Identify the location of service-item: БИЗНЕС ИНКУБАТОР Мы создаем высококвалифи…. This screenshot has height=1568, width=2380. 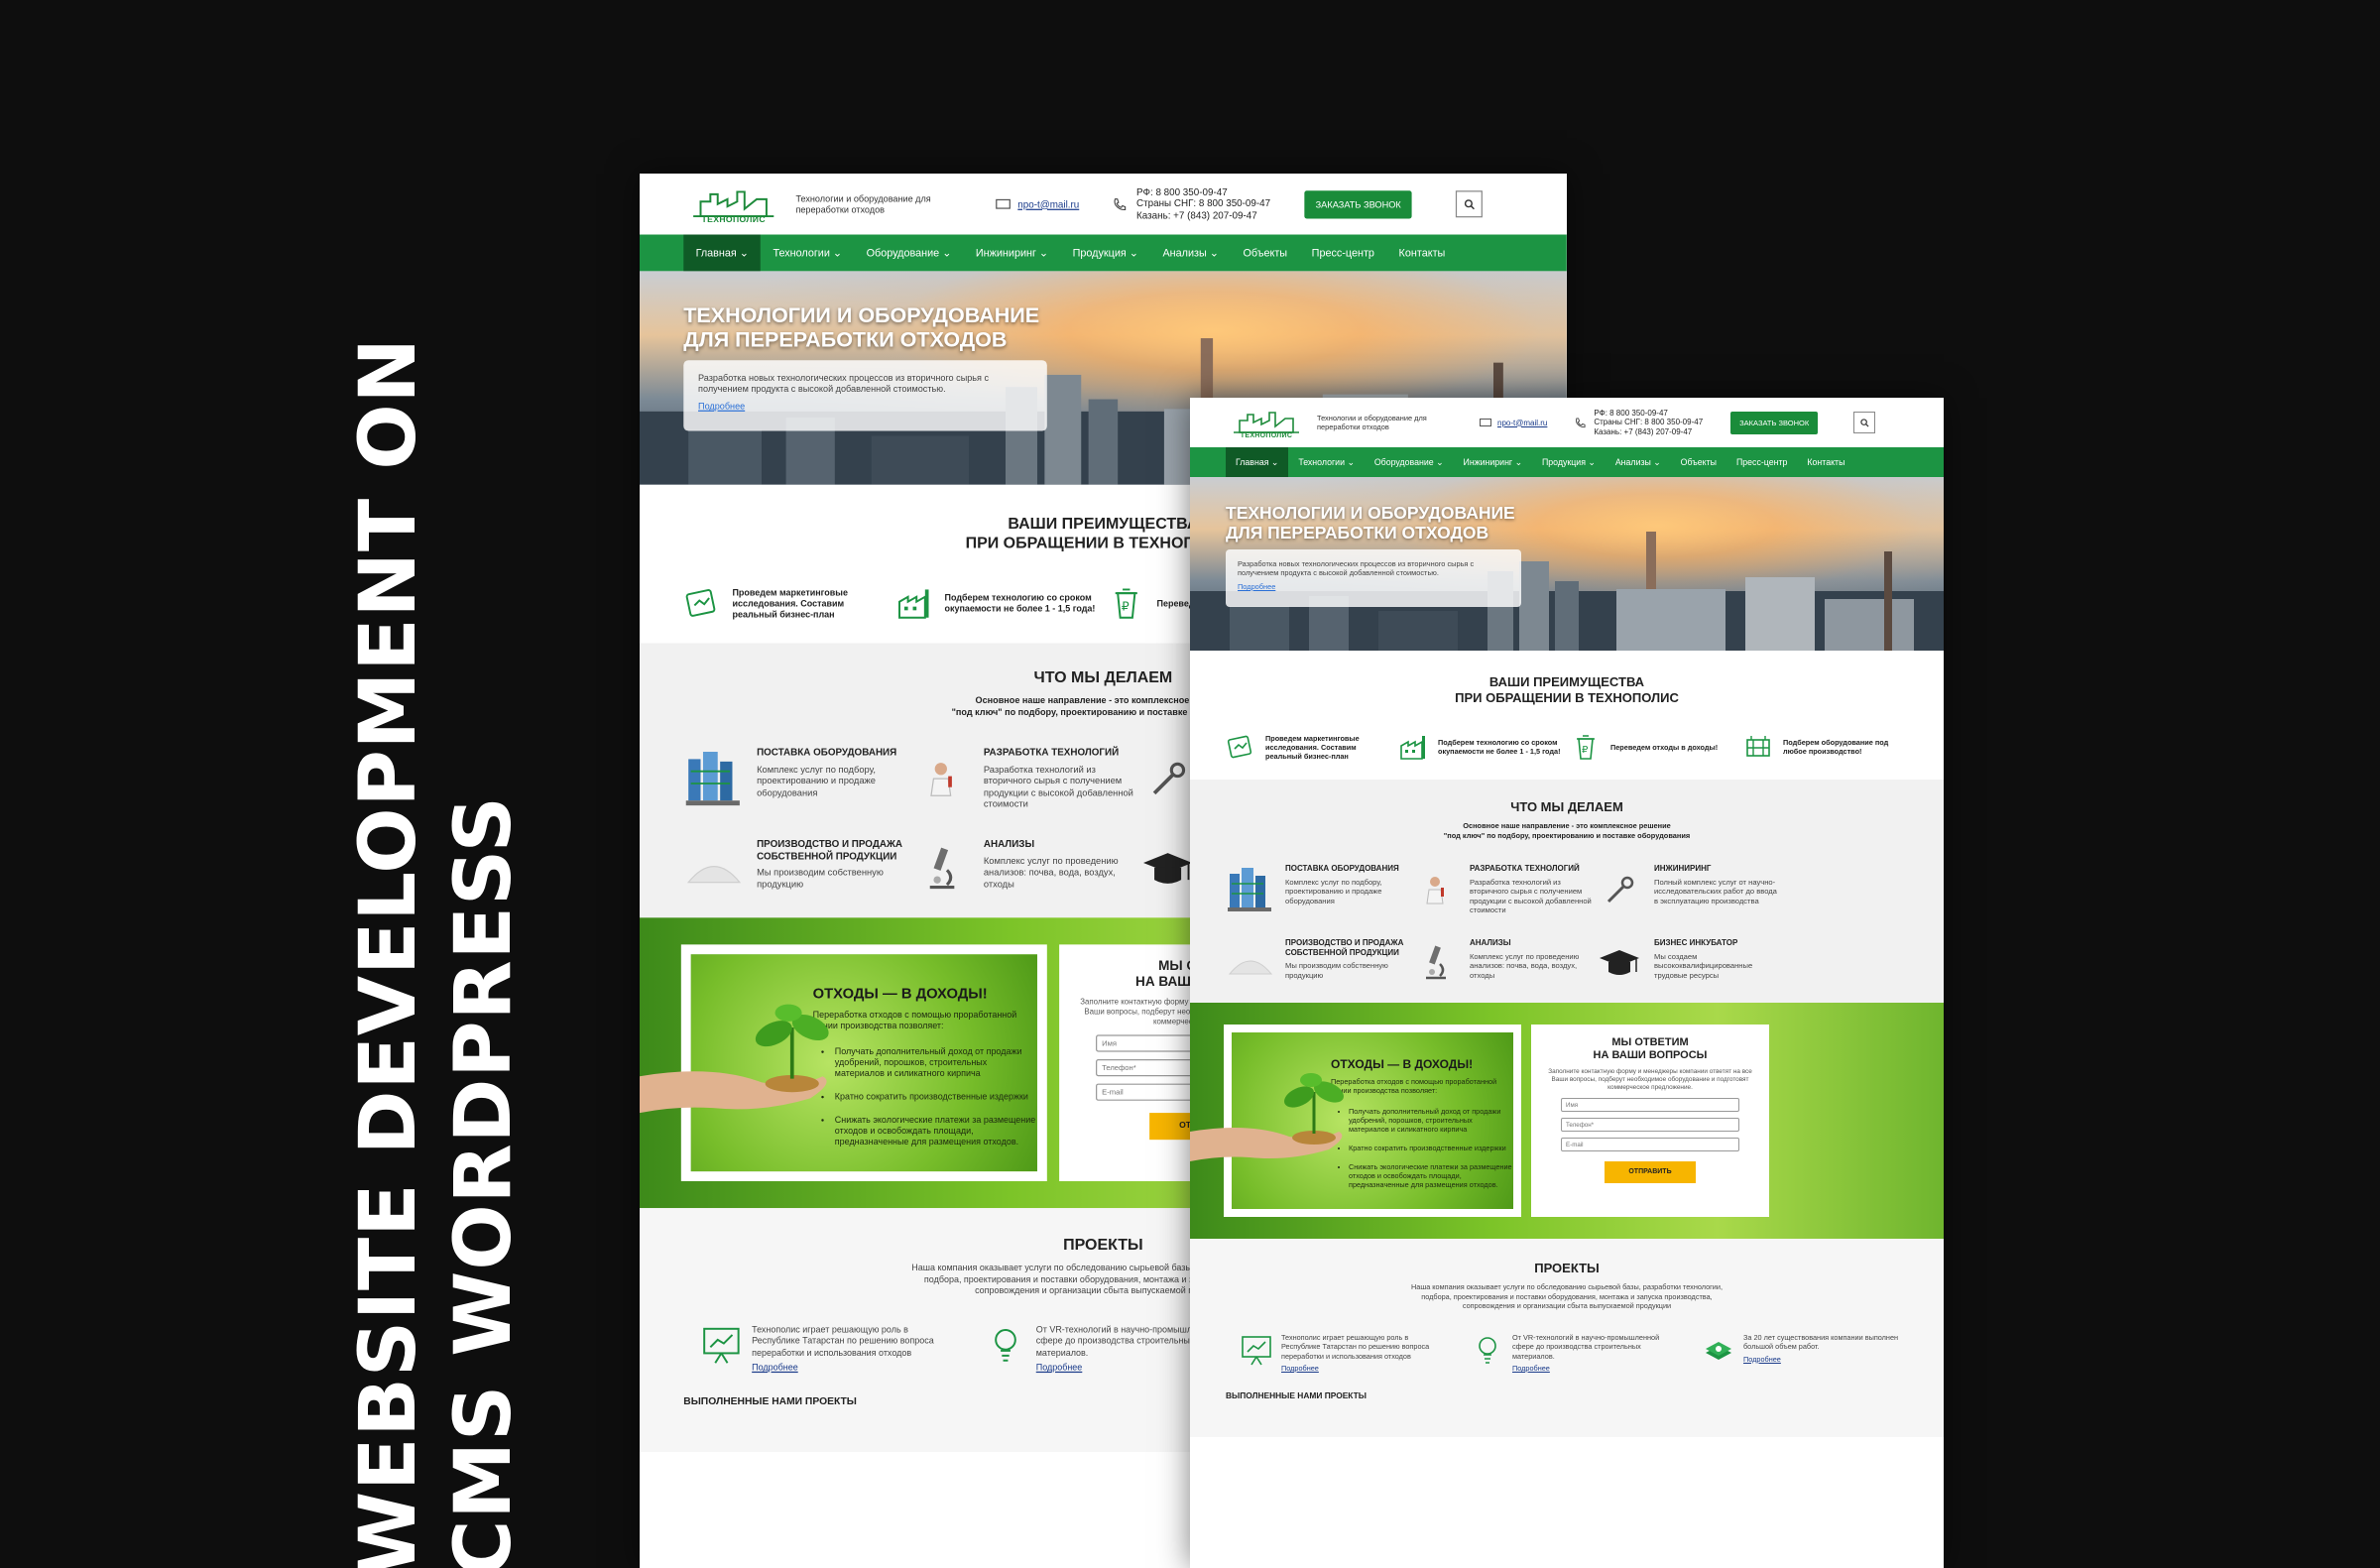
(1687, 975).